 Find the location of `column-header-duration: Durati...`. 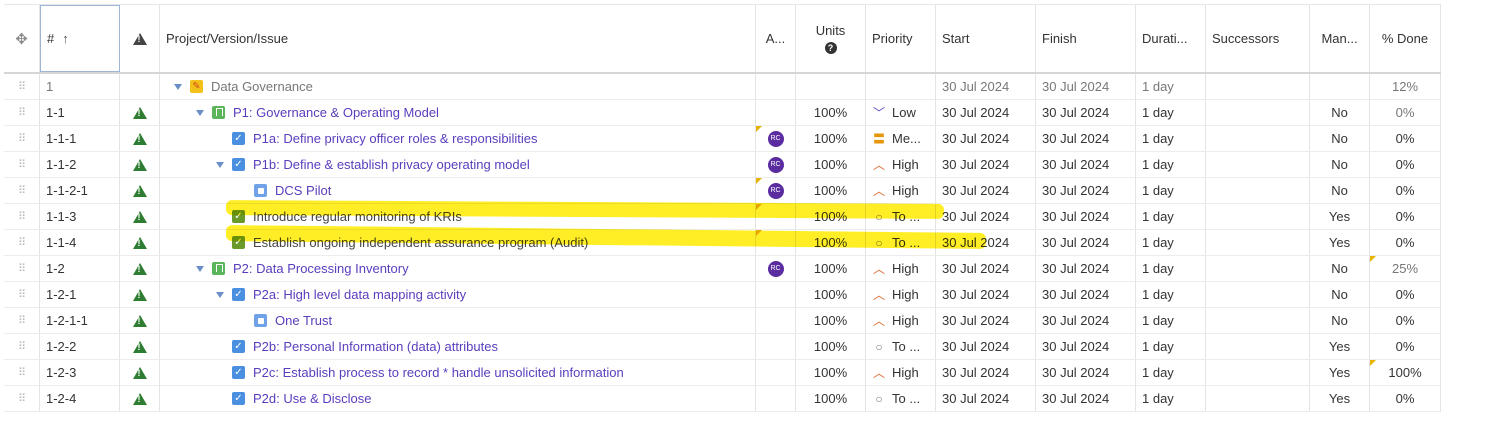

column-header-duration: Durati... is located at coordinates (1171, 38).